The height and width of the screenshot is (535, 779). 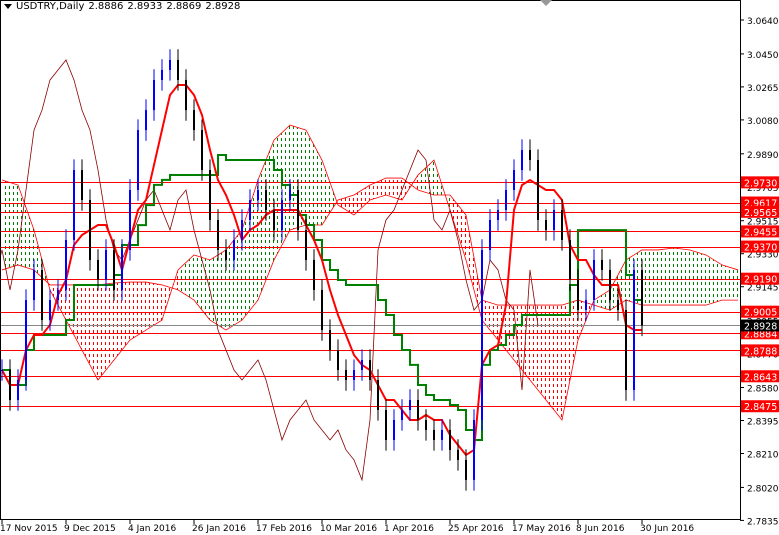 What do you see at coordinates (760, 313) in the screenshot?
I see `level-label: 2.9005` at bounding box center [760, 313].